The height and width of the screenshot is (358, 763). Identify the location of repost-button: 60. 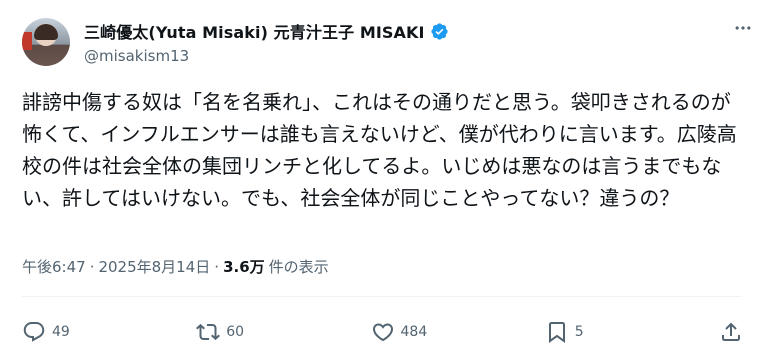
(271, 332).